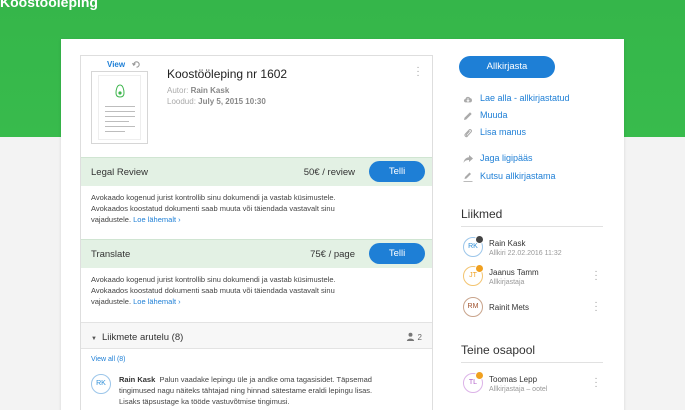 The image size is (685, 410). Describe the element at coordinates (49, 5) in the screenshot. I see `page-title: Koostööleping` at that location.